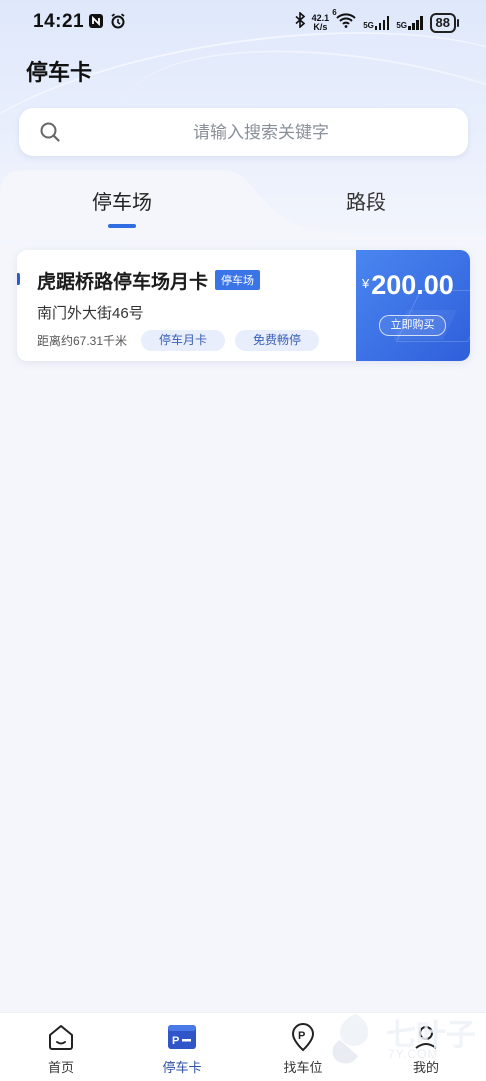 The image size is (486, 1081). Describe the element at coordinates (243, 22) in the screenshot. I see `status-bar: 14:21 42.1 K/s 6 5G 5G 88` at that location.